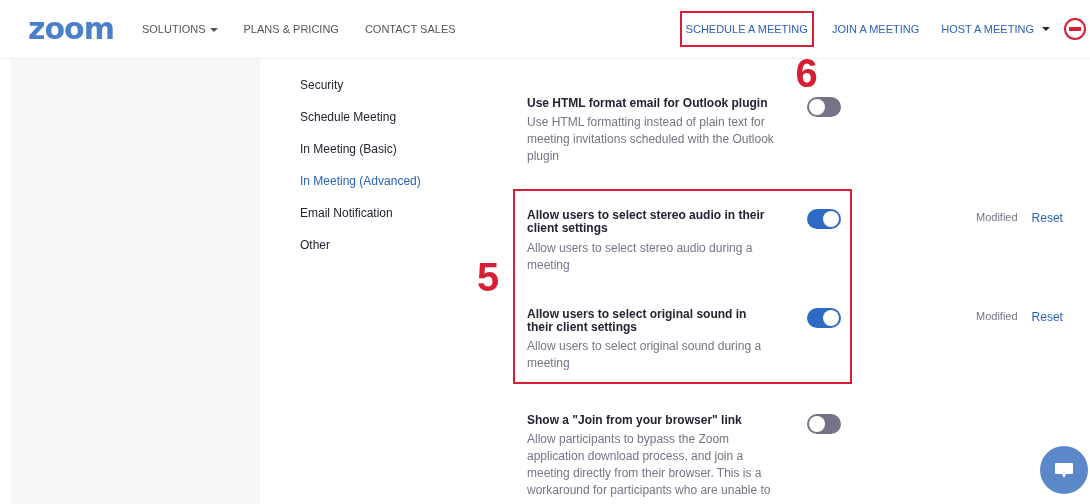 The height and width of the screenshot is (504, 1090). Describe the element at coordinates (488, 277) in the screenshot. I see `callout-number: 5` at that location.